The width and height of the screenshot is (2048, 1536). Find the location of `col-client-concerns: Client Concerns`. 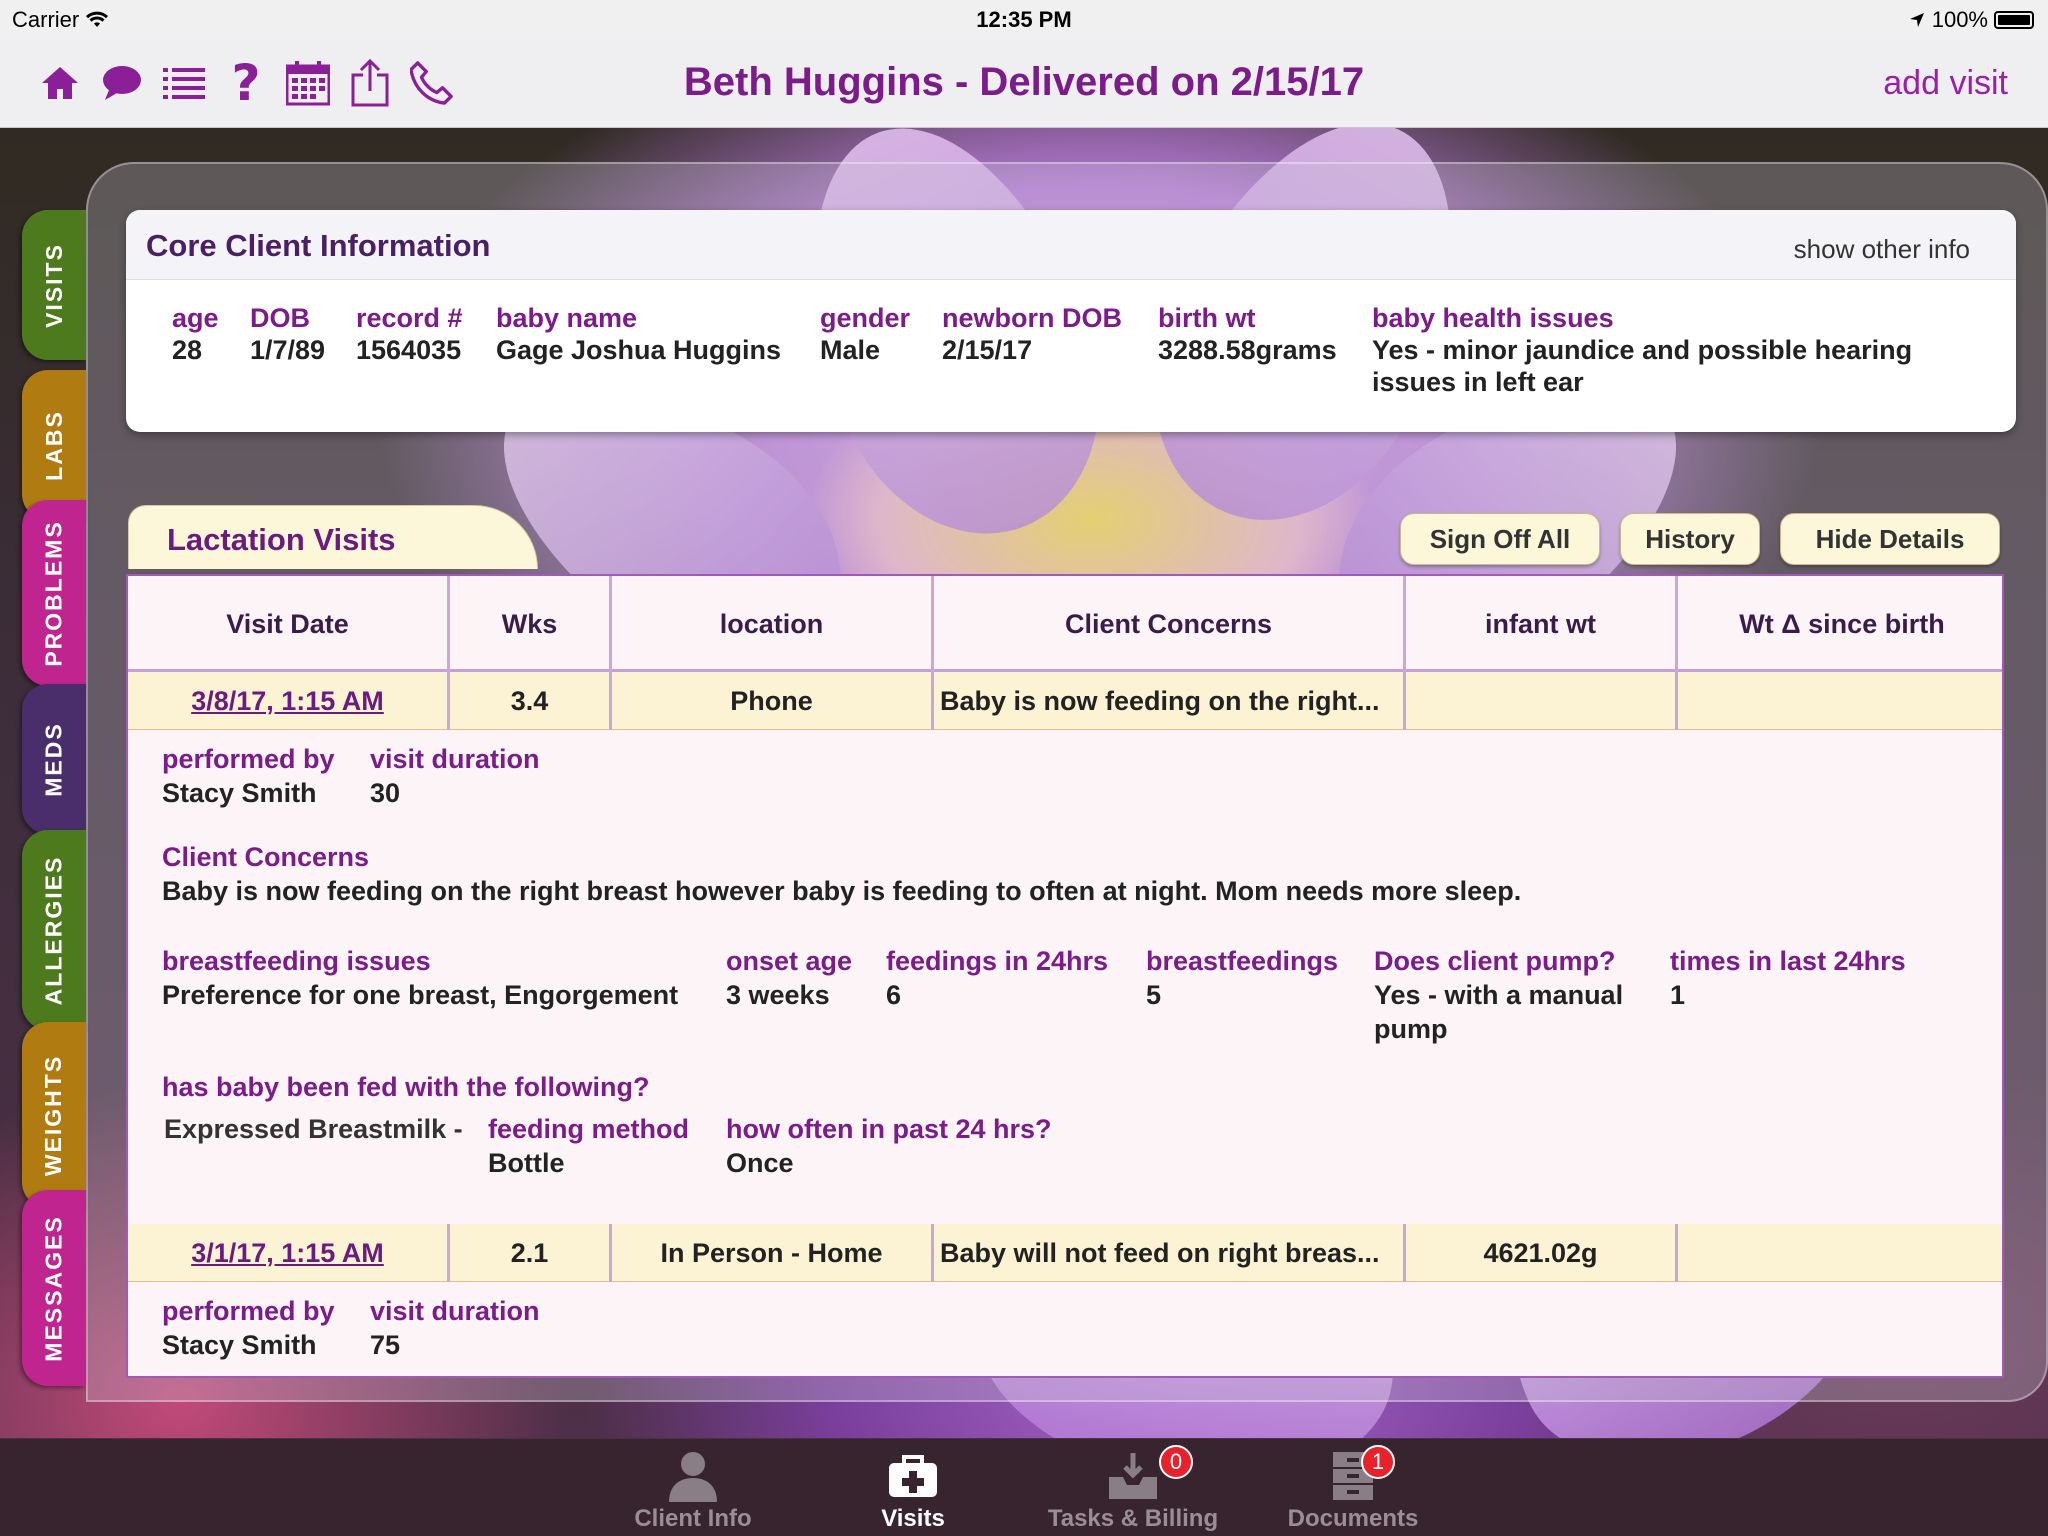

col-client-concerns: Client Concerns is located at coordinates (1170, 624).